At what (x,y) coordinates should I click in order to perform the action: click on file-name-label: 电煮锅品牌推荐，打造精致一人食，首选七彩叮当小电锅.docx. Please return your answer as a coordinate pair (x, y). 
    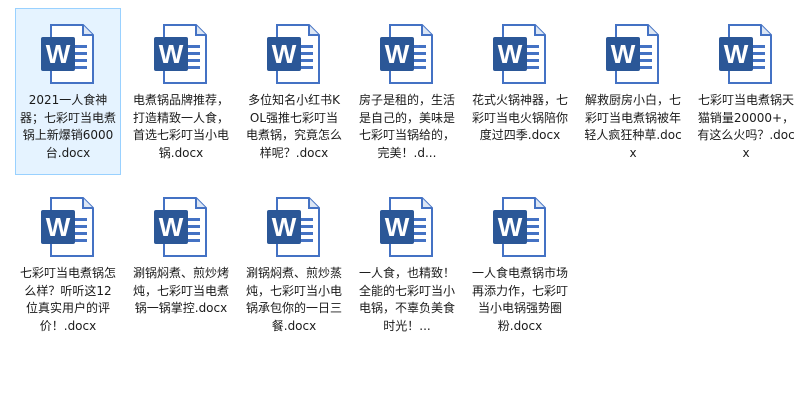
    Looking at the image, I should click on (180, 126).